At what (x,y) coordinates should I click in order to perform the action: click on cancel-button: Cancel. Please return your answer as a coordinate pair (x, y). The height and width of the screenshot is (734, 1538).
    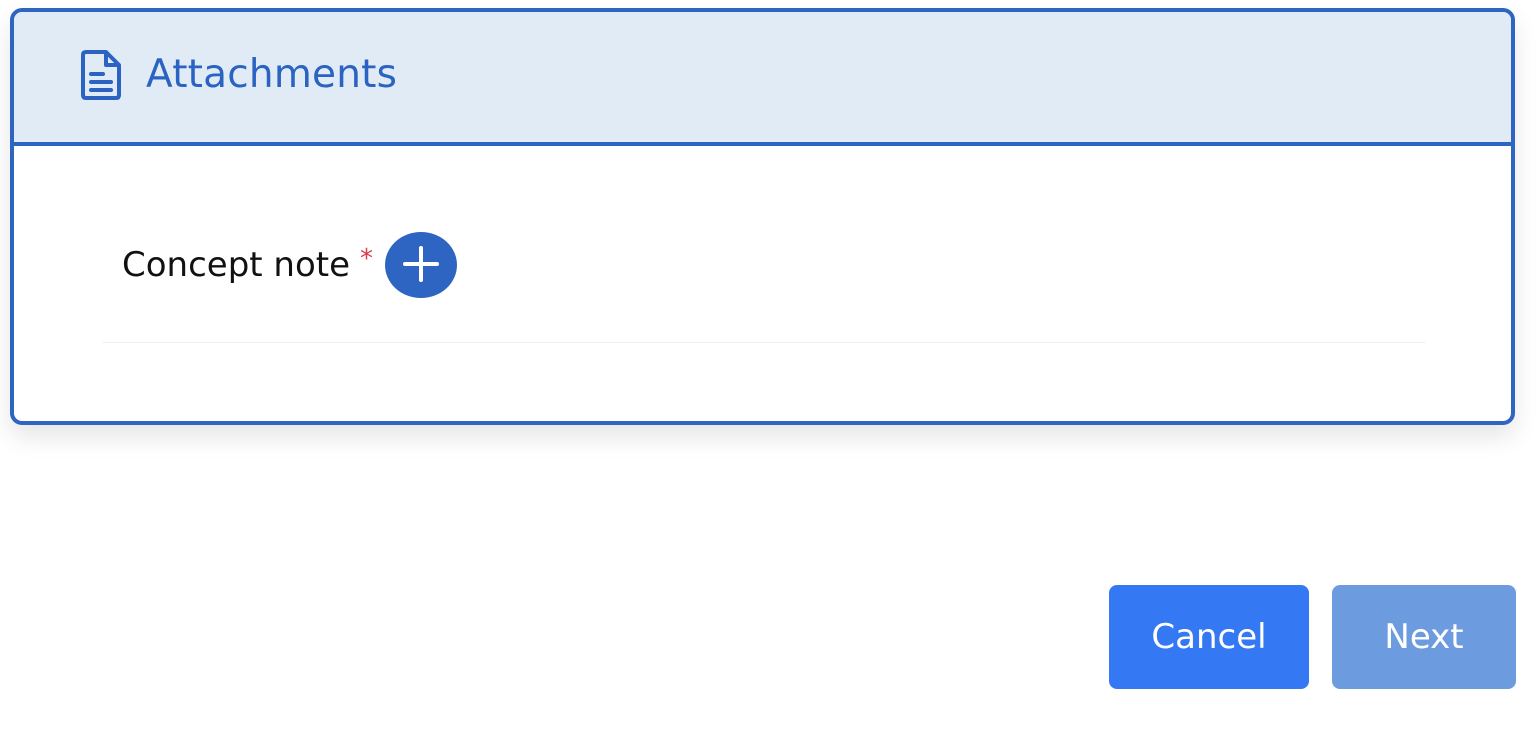
    Looking at the image, I should click on (1209, 637).